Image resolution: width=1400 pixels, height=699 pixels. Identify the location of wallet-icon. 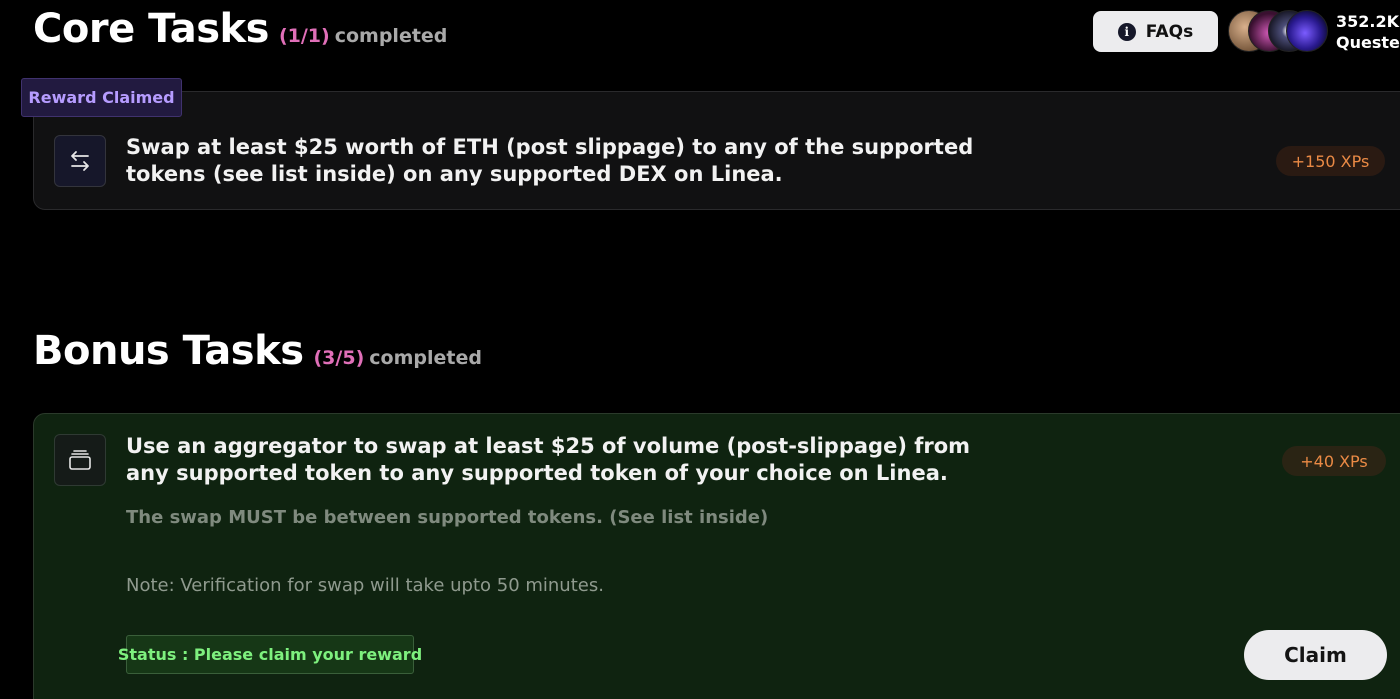
(80, 460).